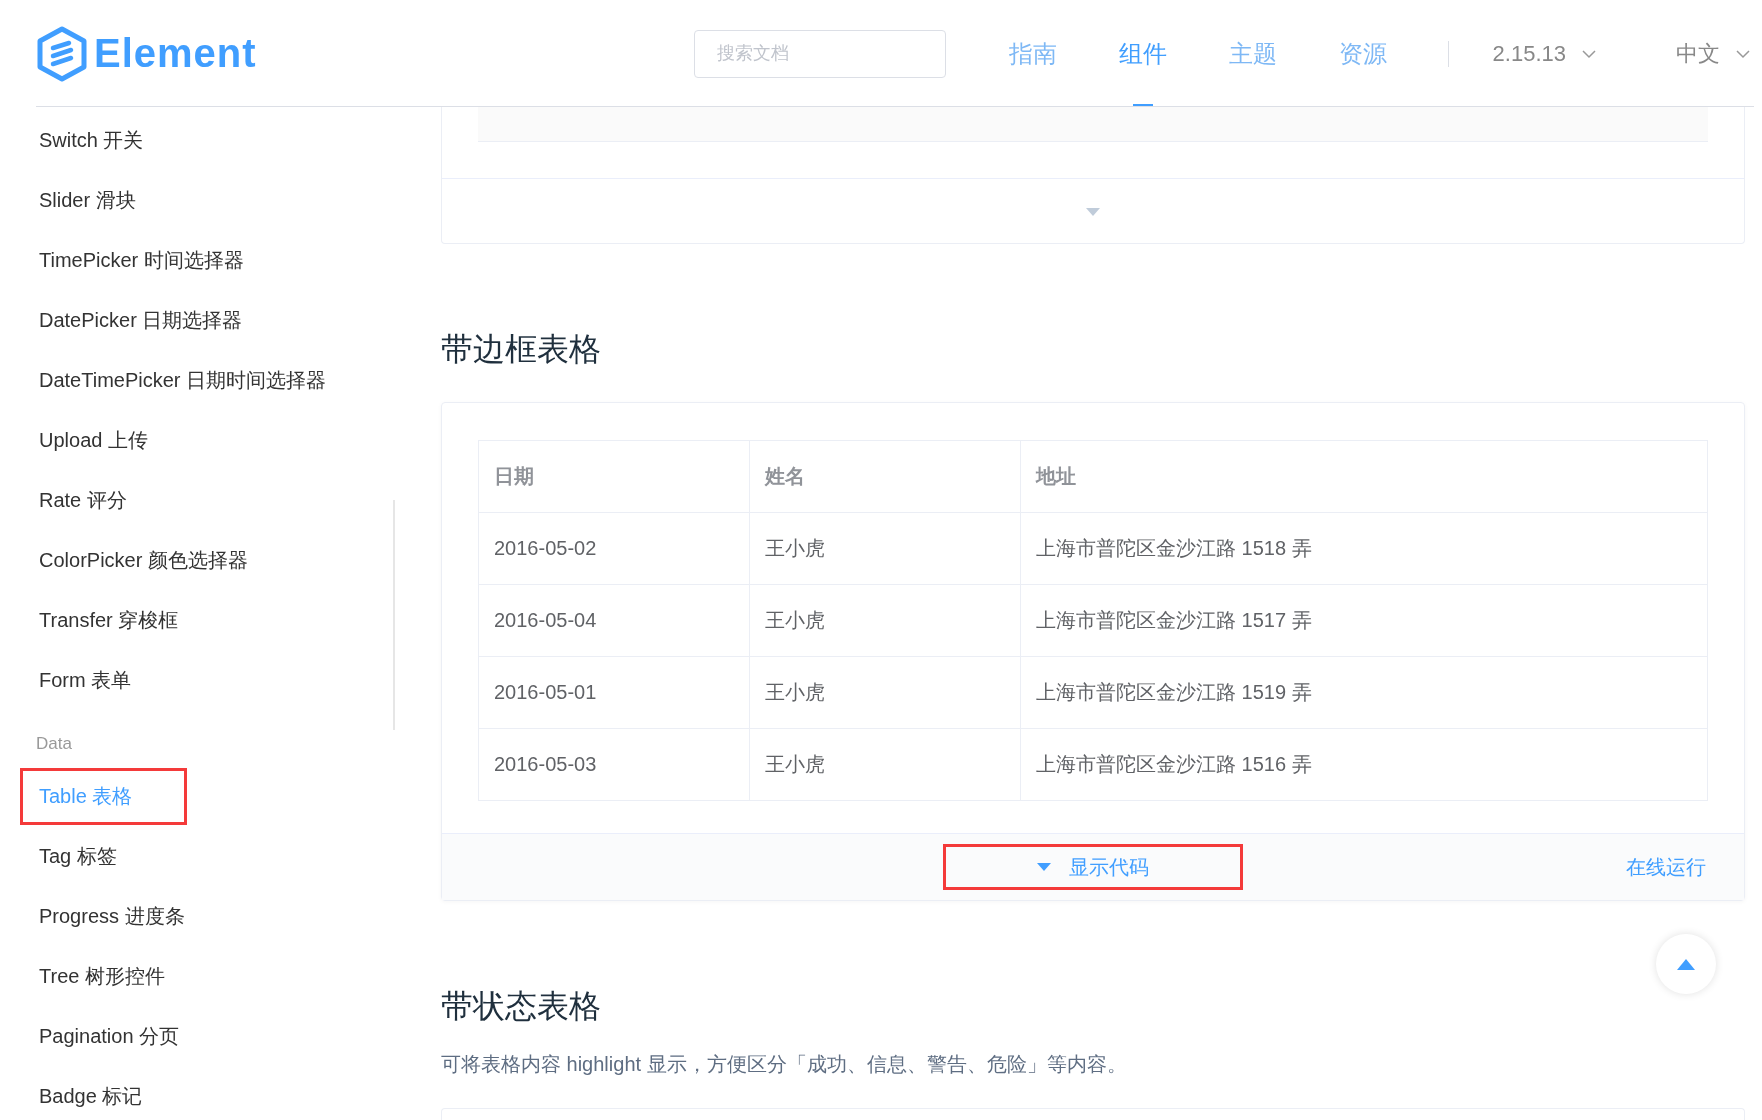 The image size is (1762, 1120). What do you see at coordinates (54, 744) in the screenshot?
I see `sidebar-group-label: Data` at bounding box center [54, 744].